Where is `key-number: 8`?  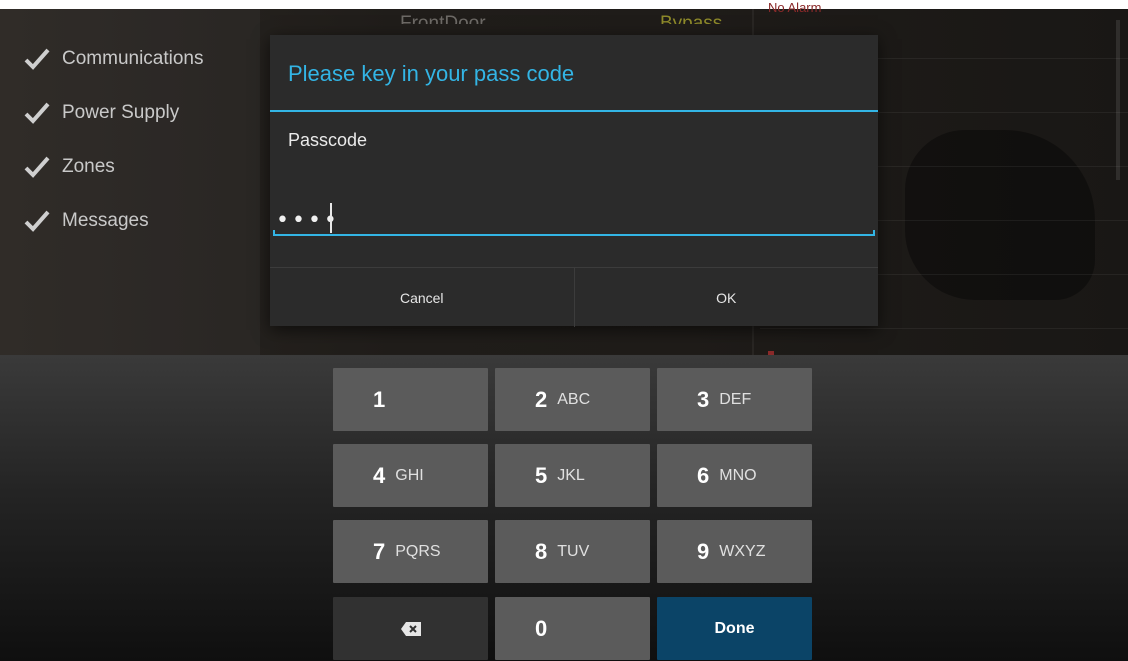
key-number: 8 is located at coordinates (541, 551).